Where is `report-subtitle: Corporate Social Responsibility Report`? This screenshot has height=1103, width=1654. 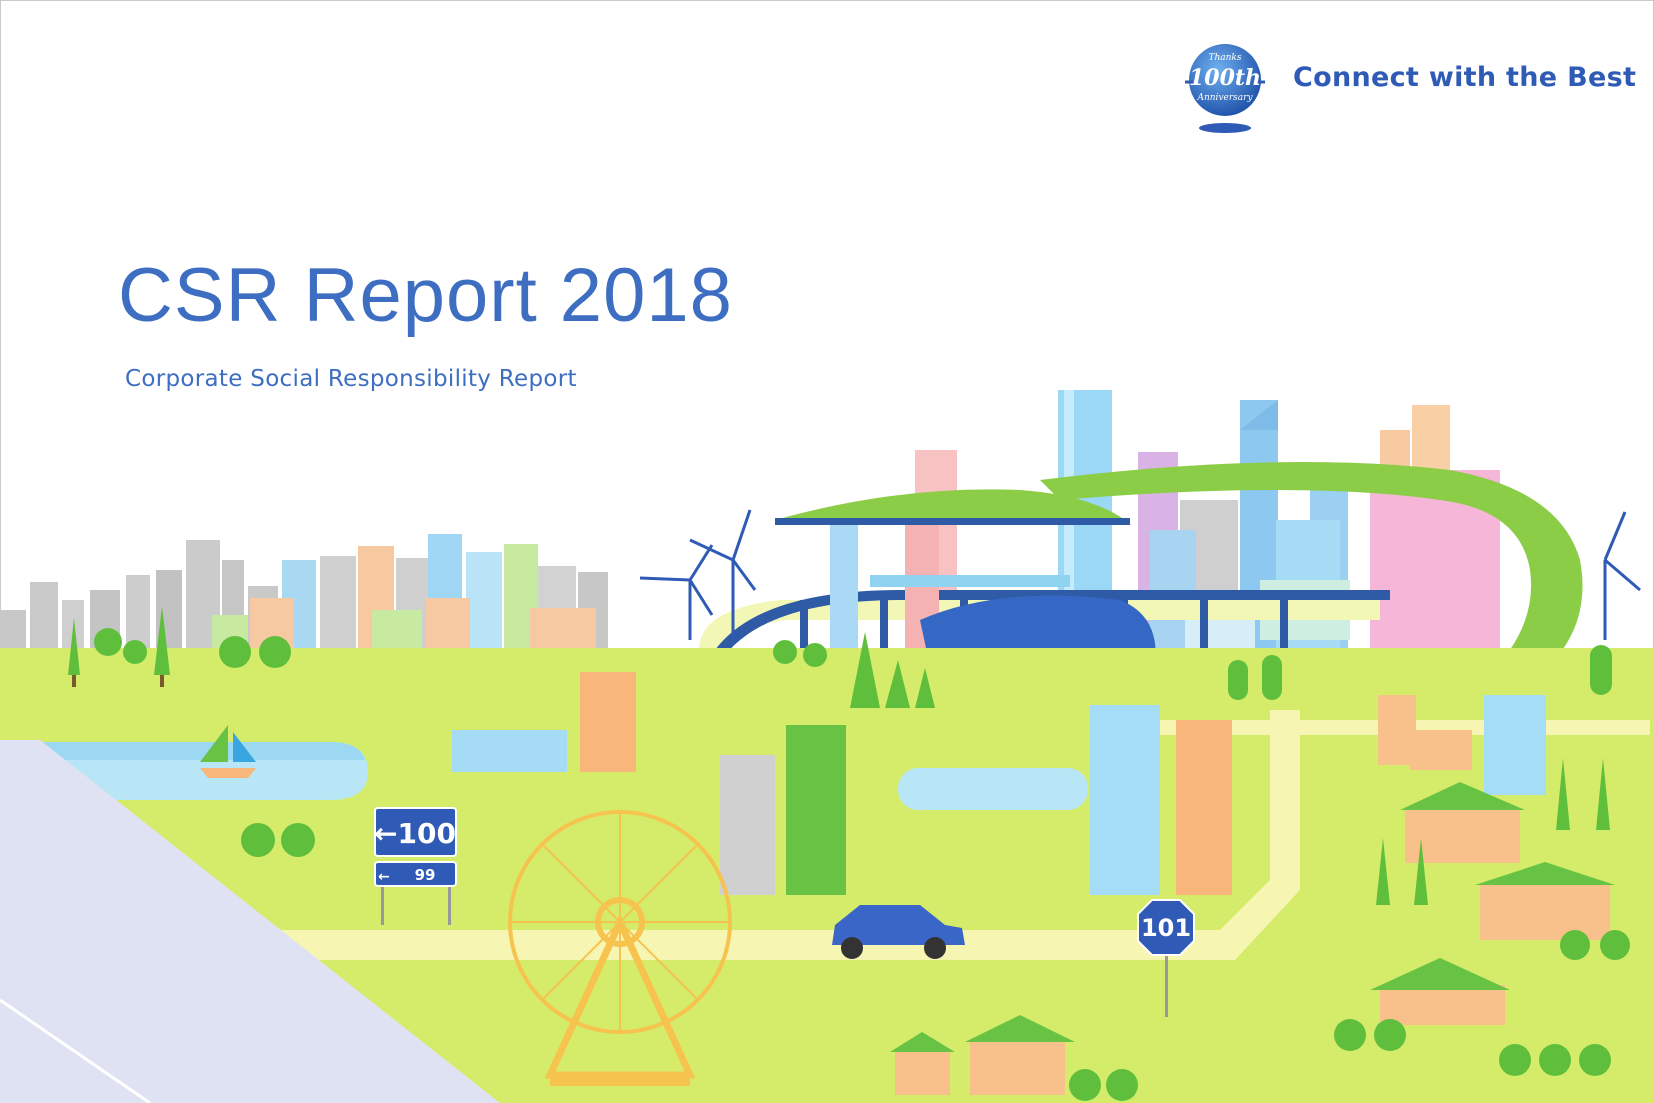
report-subtitle: Corporate Social Responsibility Report is located at coordinates (351, 379).